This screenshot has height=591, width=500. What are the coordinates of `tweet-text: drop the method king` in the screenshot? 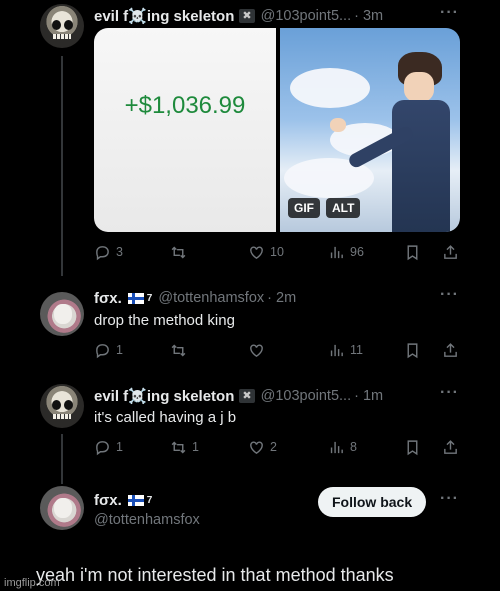 It's located at (164, 320).